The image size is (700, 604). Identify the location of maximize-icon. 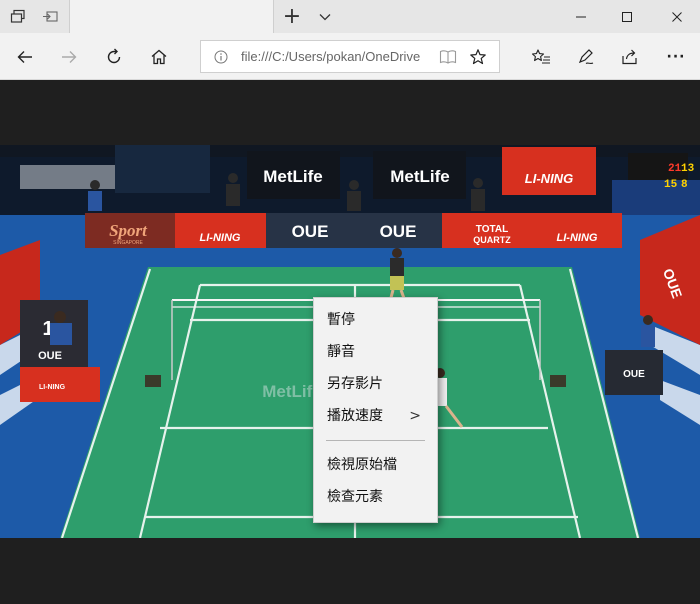
(627, 16).